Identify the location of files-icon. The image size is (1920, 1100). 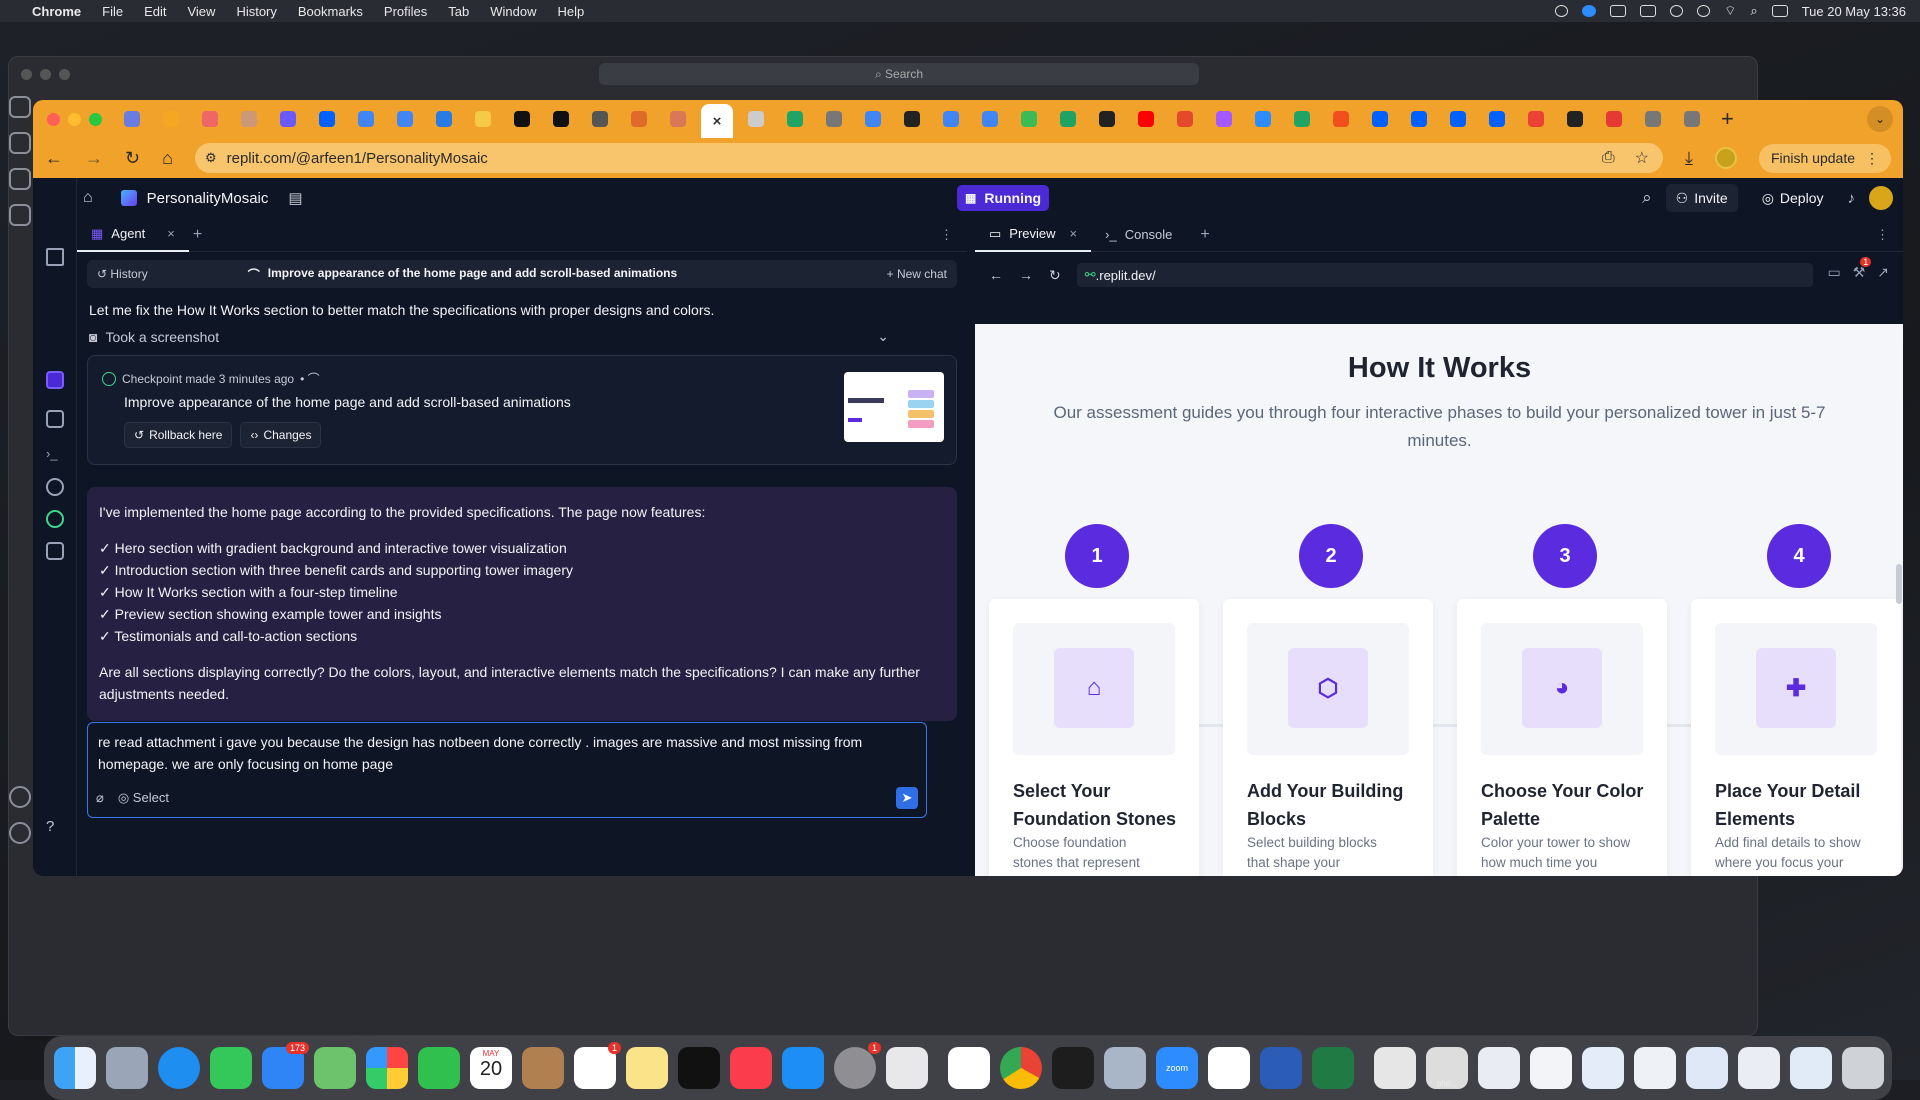
(20, 107).